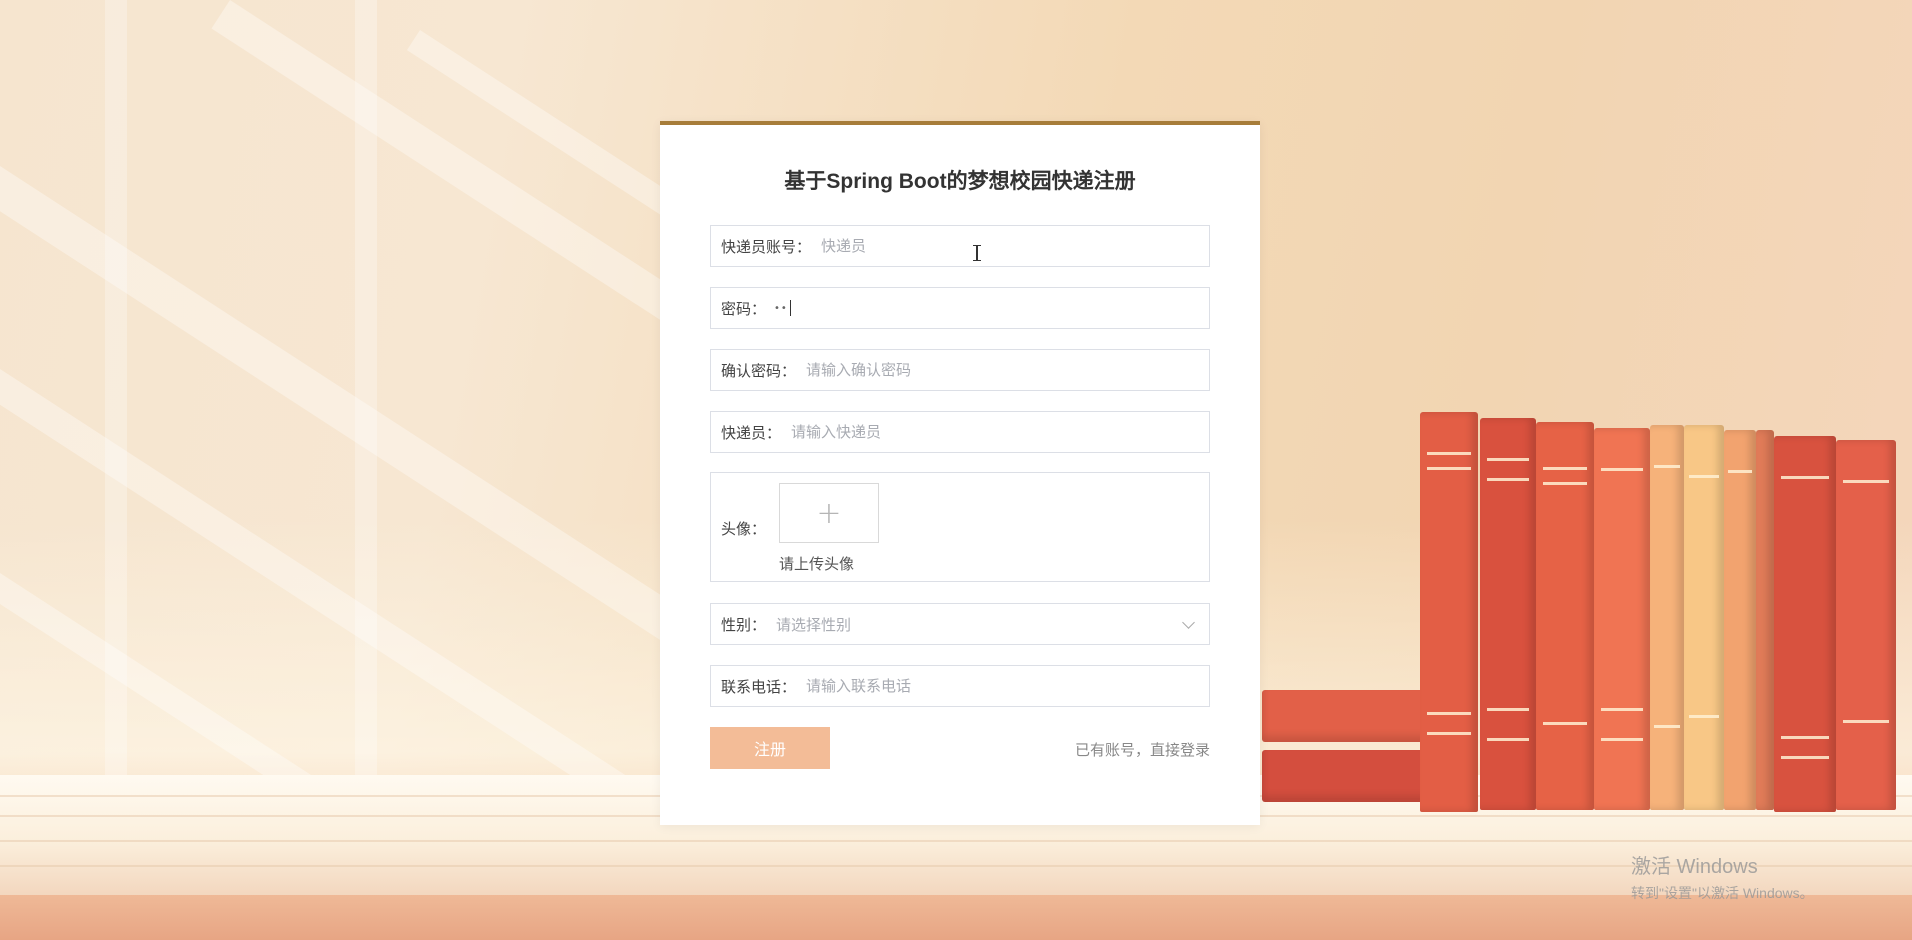 This screenshot has height=940, width=1912. What do you see at coordinates (956, 917) in the screenshot?
I see `table-edge` at bounding box center [956, 917].